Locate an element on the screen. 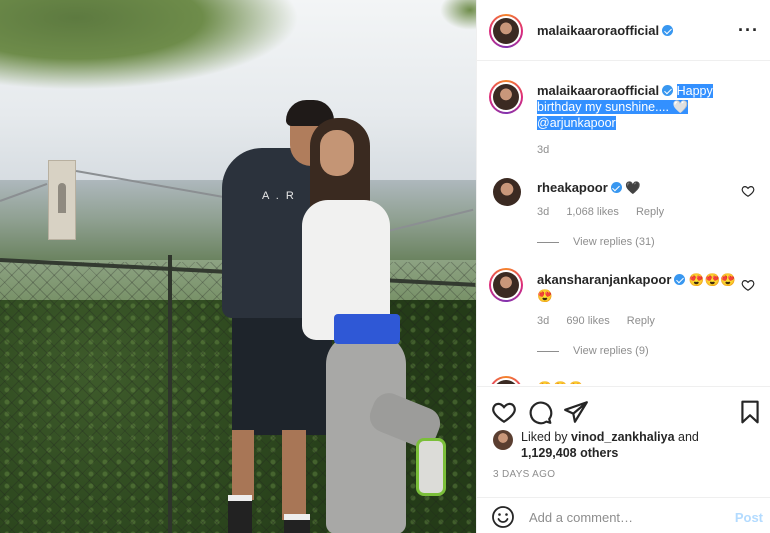 This screenshot has height=533, width=770. author-name-block: malaikaaroraofficial is located at coordinates (605, 30).